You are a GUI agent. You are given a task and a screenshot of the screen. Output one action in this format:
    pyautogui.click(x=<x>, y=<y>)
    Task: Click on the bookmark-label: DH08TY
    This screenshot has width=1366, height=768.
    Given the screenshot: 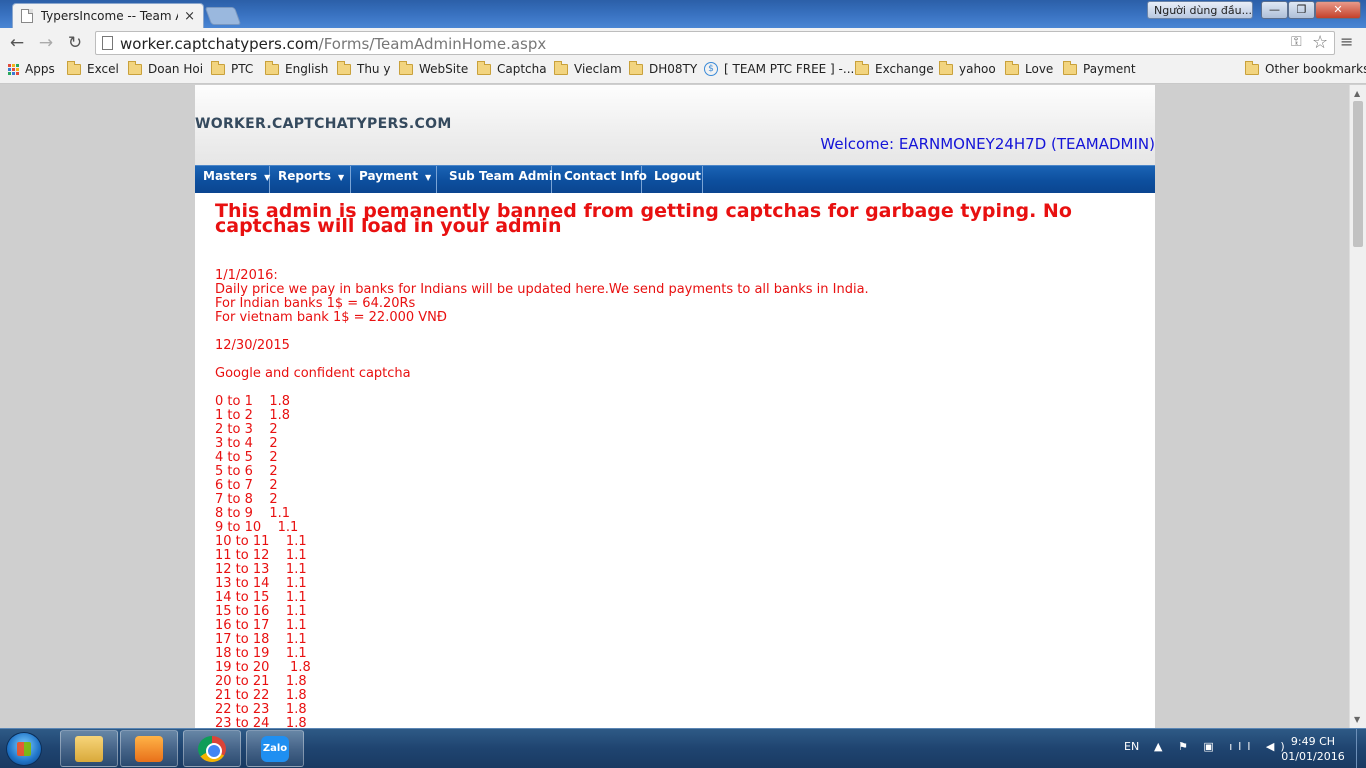 What is the action you would take?
    pyautogui.click(x=673, y=69)
    